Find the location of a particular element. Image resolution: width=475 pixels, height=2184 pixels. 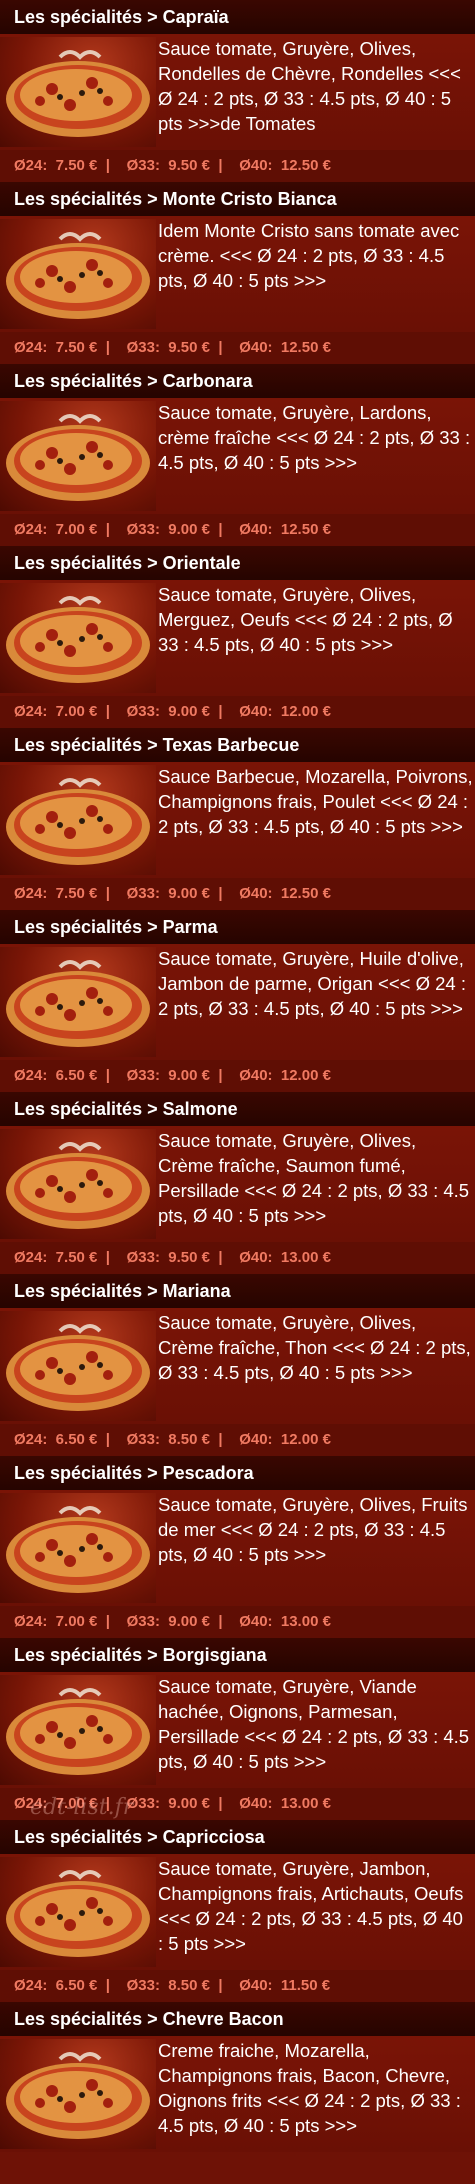

price-row: Ø24: 6.50 € | Ø33: 8.50 € | Ø40: 11.50 € is located at coordinates (237, 1986).